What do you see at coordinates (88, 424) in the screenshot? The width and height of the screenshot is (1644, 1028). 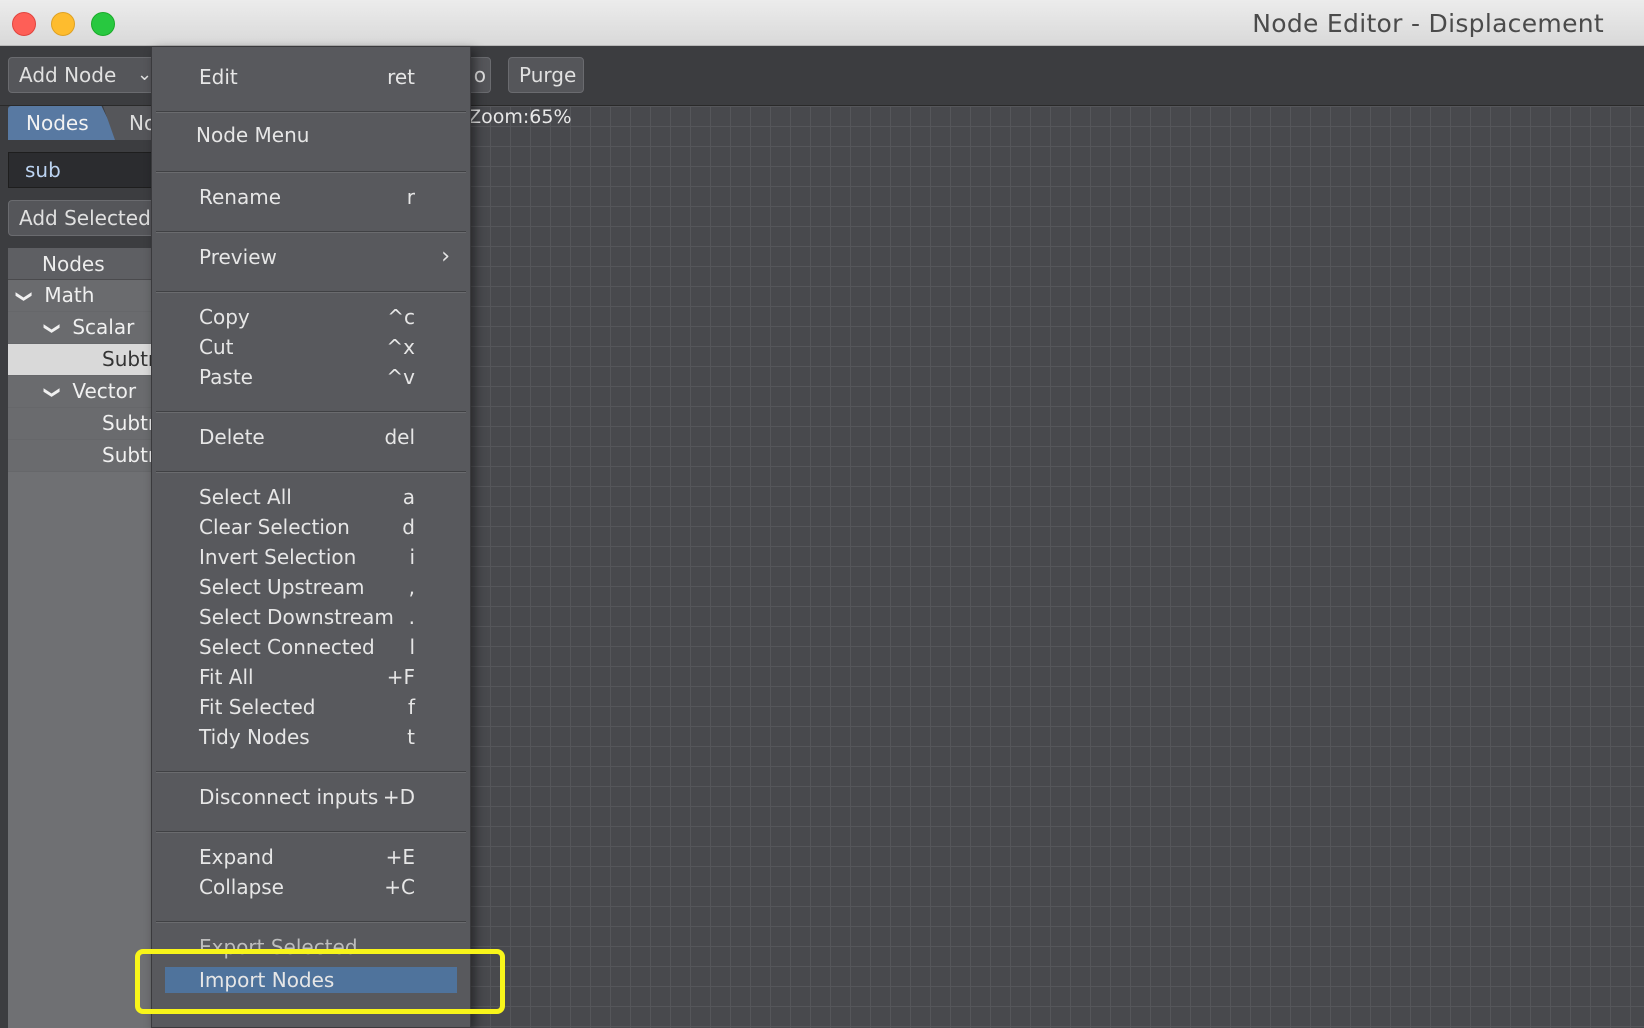 I see `tree-item-vector-subtract-1: Subtr` at bounding box center [88, 424].